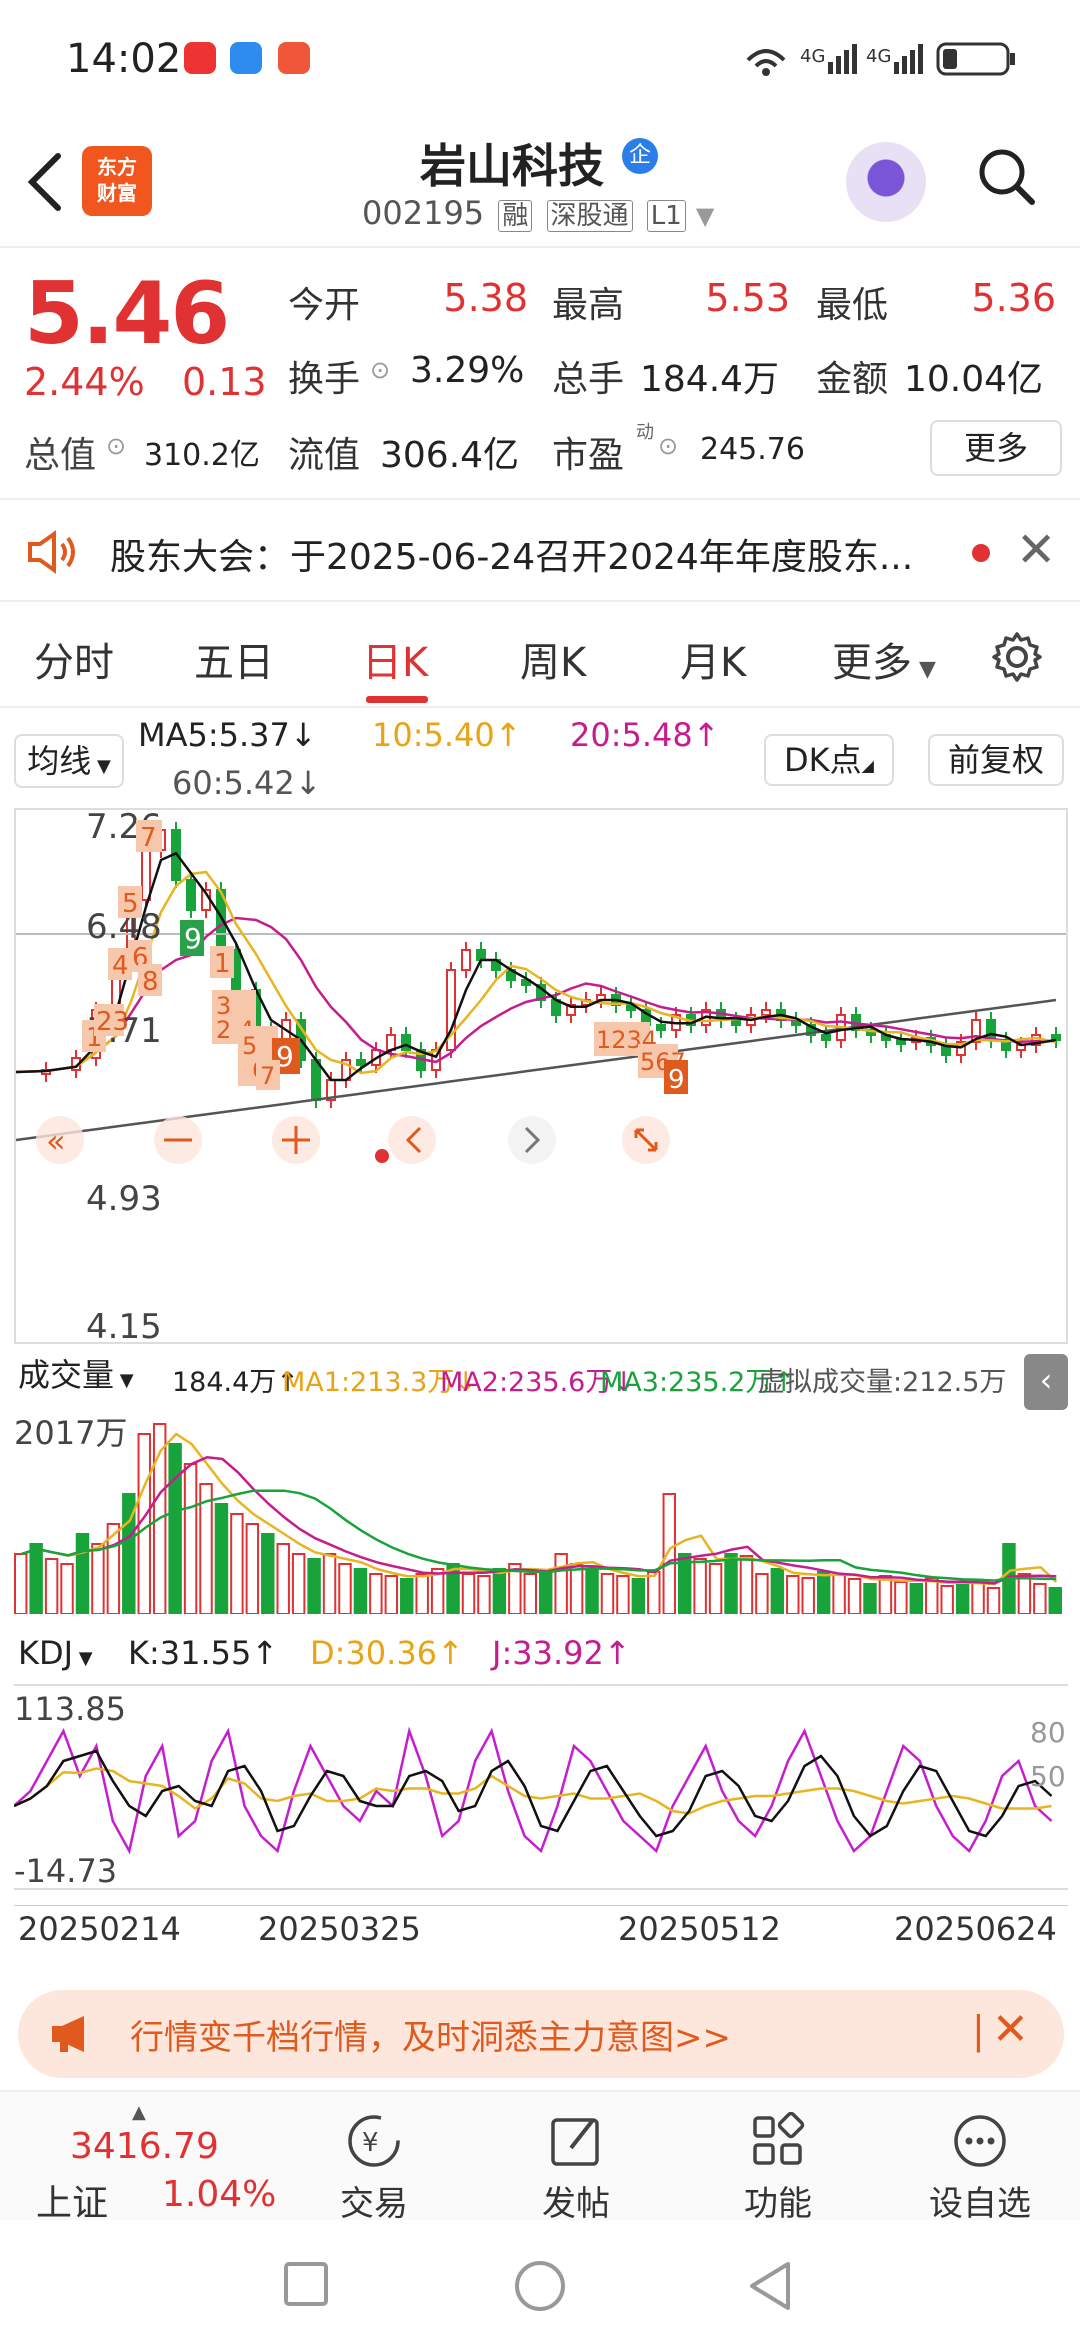 Image resolution: width=1080 pixels, height=2340 pixels. Describe the element at coordinates (852, 305) in the screenshot. I see `low-label: 最低` at that location.